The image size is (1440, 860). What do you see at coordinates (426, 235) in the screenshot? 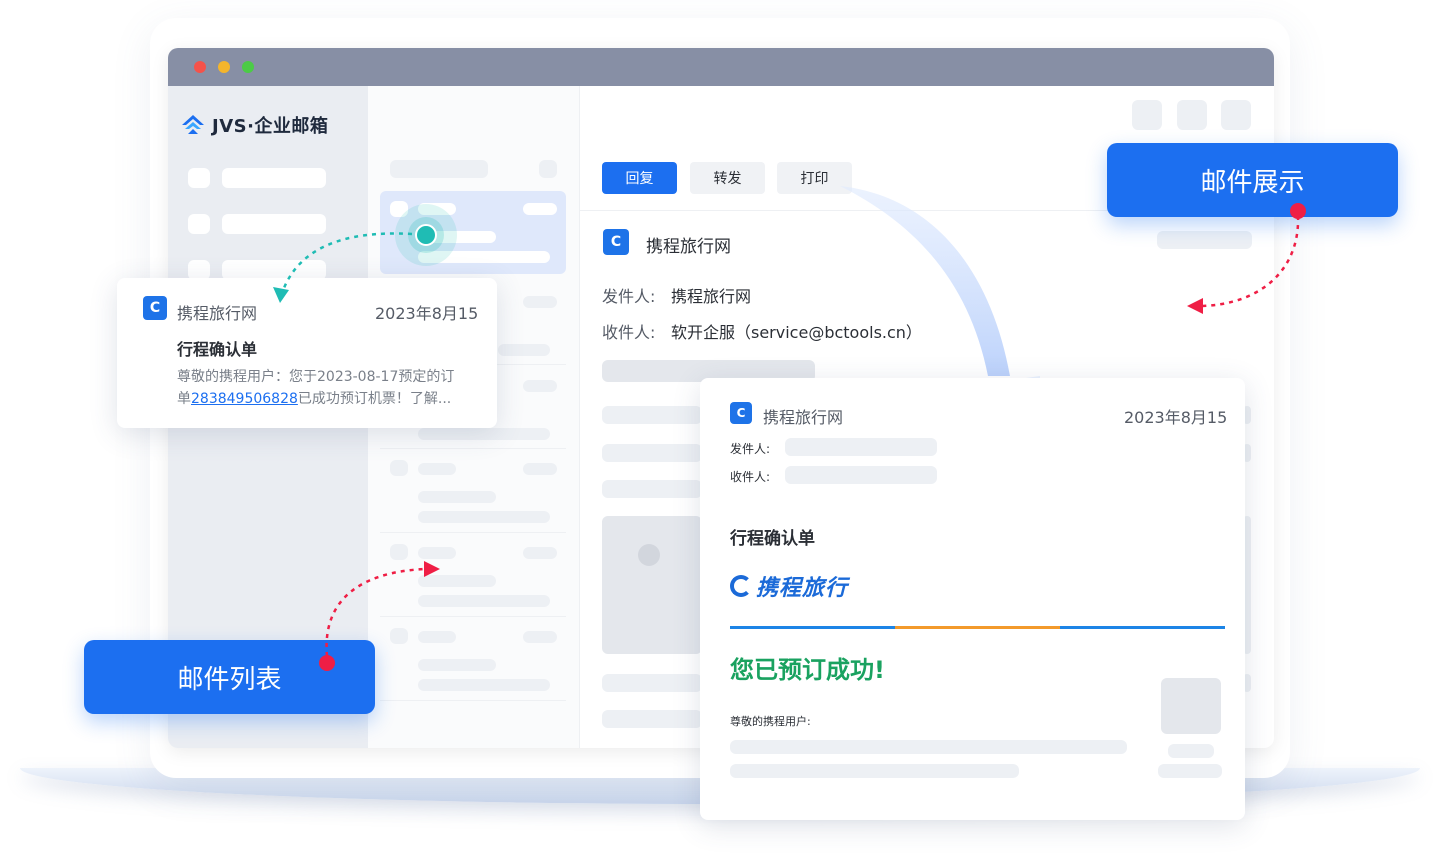
I see `click-indicator-dot` at bounding box center [426, 235].